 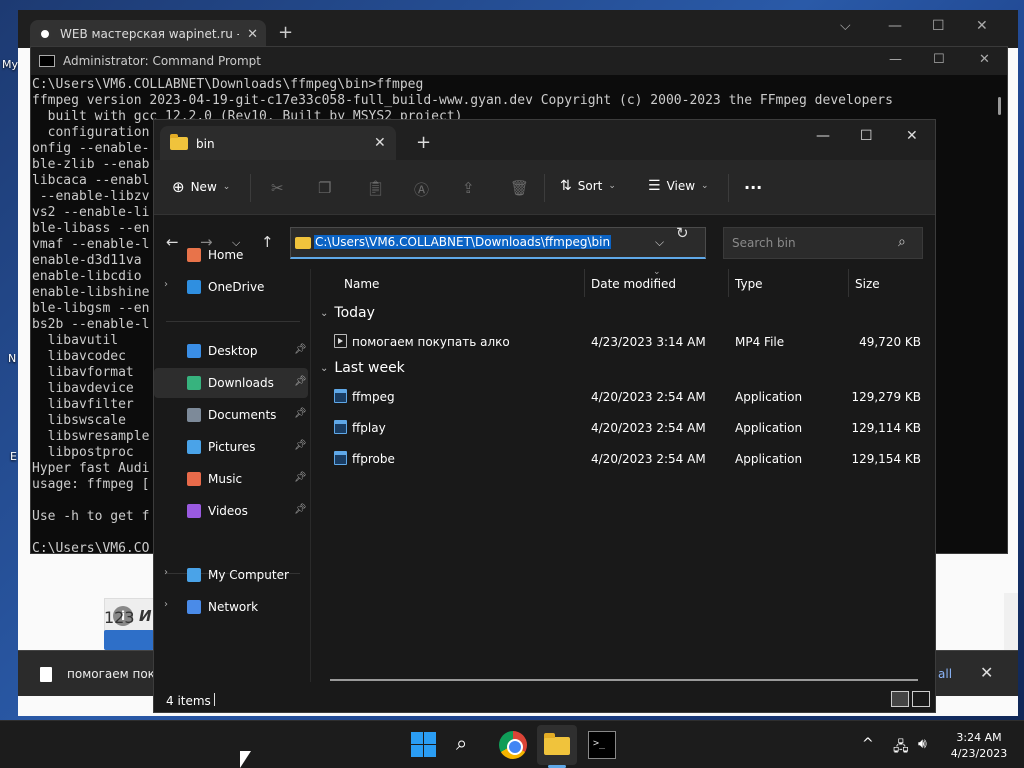 I want to click on desktop-icon-label-1: My, so click(x=10, y=64).